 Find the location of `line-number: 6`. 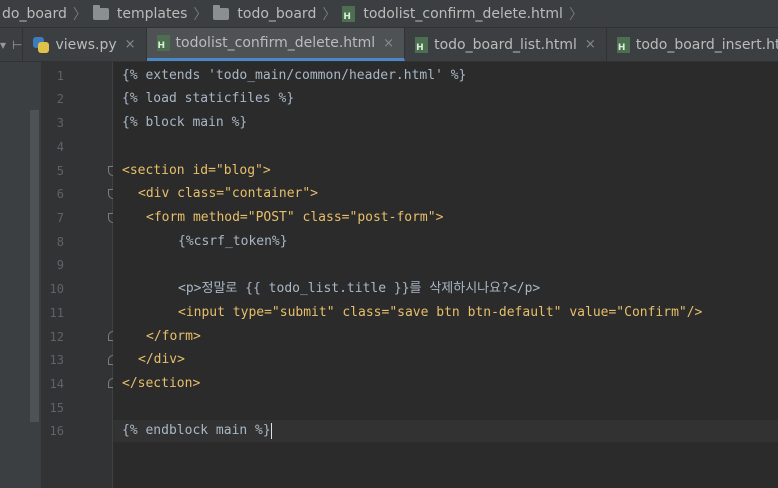

line-number: 6 is located at coordinates (60, 194).